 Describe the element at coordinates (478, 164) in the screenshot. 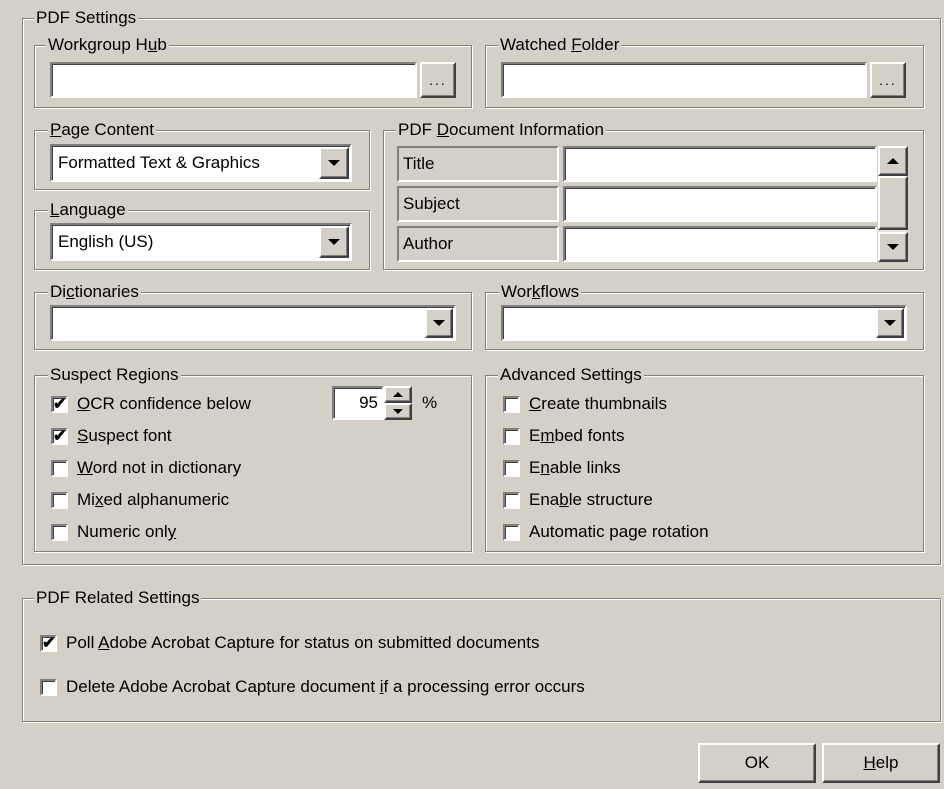

I see `doc-info-title-label: Title` at that location.